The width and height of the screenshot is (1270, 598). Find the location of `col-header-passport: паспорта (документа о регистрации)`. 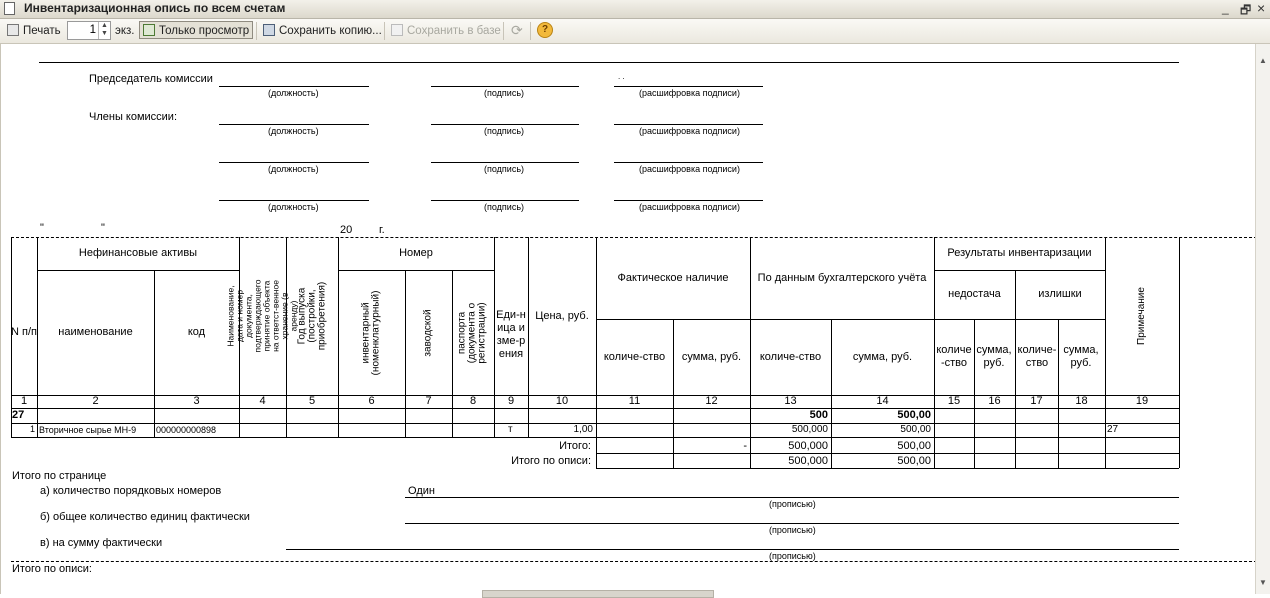

col-header-passport: паспорта (документа о регистрации) is located at coordinates (473, 332).